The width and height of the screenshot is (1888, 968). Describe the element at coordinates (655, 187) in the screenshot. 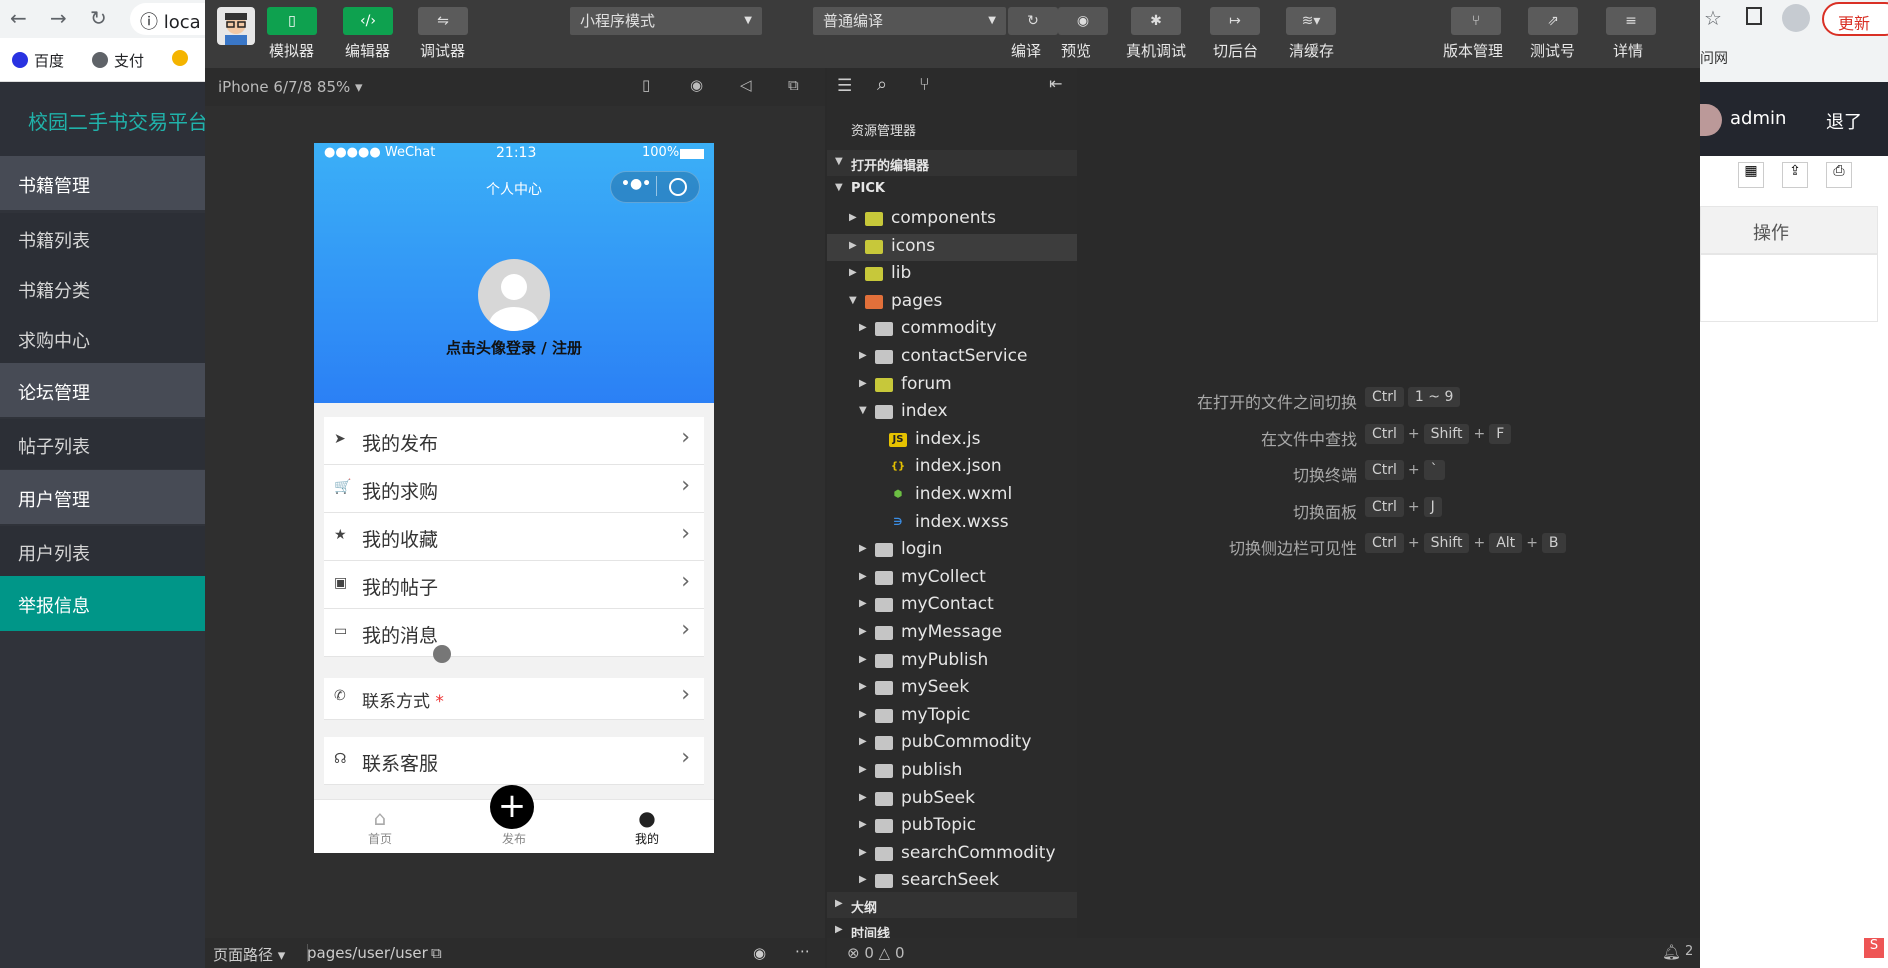

I see `capsule-button: •●•` at that location.